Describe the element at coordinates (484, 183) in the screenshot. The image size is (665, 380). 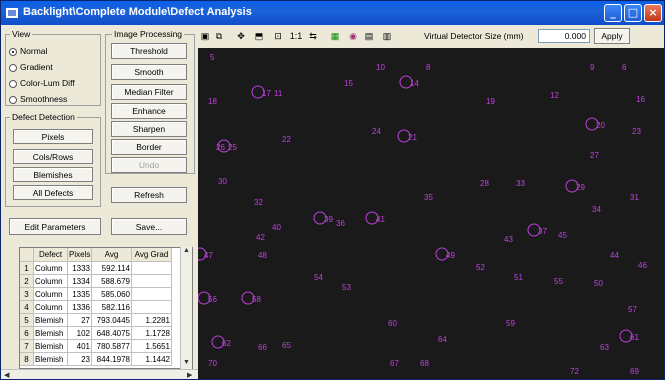
I see `defect-label: 28` at that location.